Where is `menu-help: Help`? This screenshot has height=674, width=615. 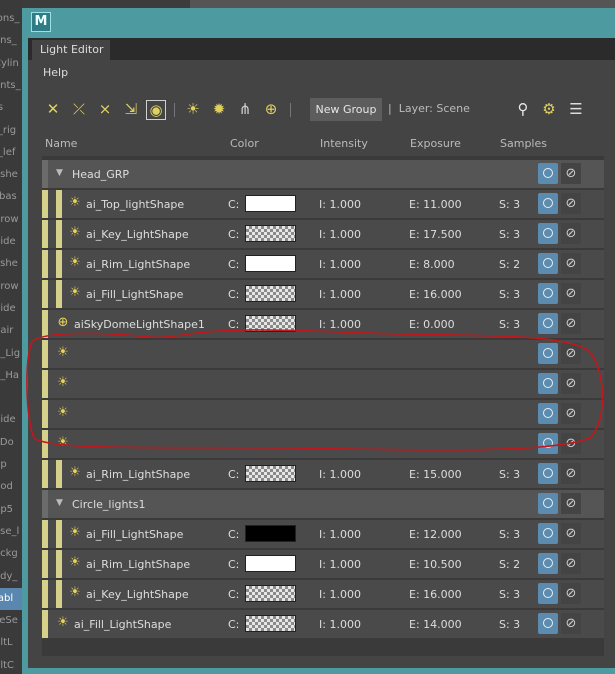 menu-help: Help is located at coordinates (55, 72).